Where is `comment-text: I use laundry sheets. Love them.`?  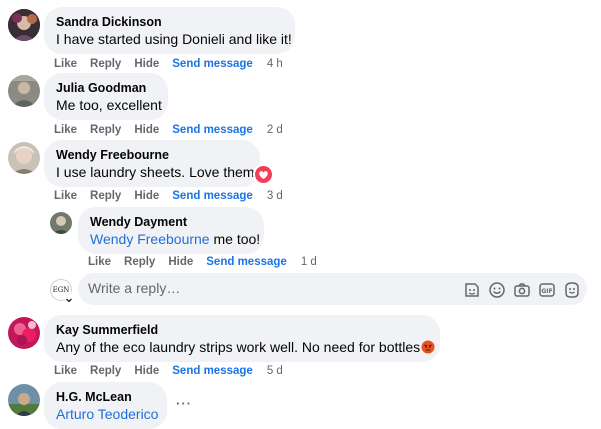
comment-text: I use laundry sheets. Love them. is located at coordinates (157, 172).